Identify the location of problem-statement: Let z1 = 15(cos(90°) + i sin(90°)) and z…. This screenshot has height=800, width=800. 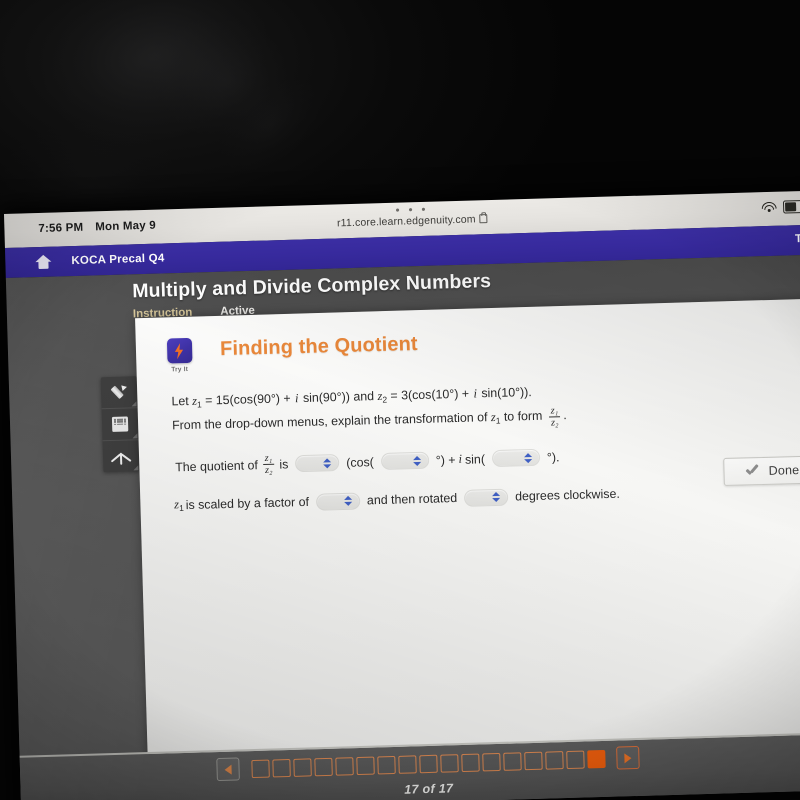
(485, 406).